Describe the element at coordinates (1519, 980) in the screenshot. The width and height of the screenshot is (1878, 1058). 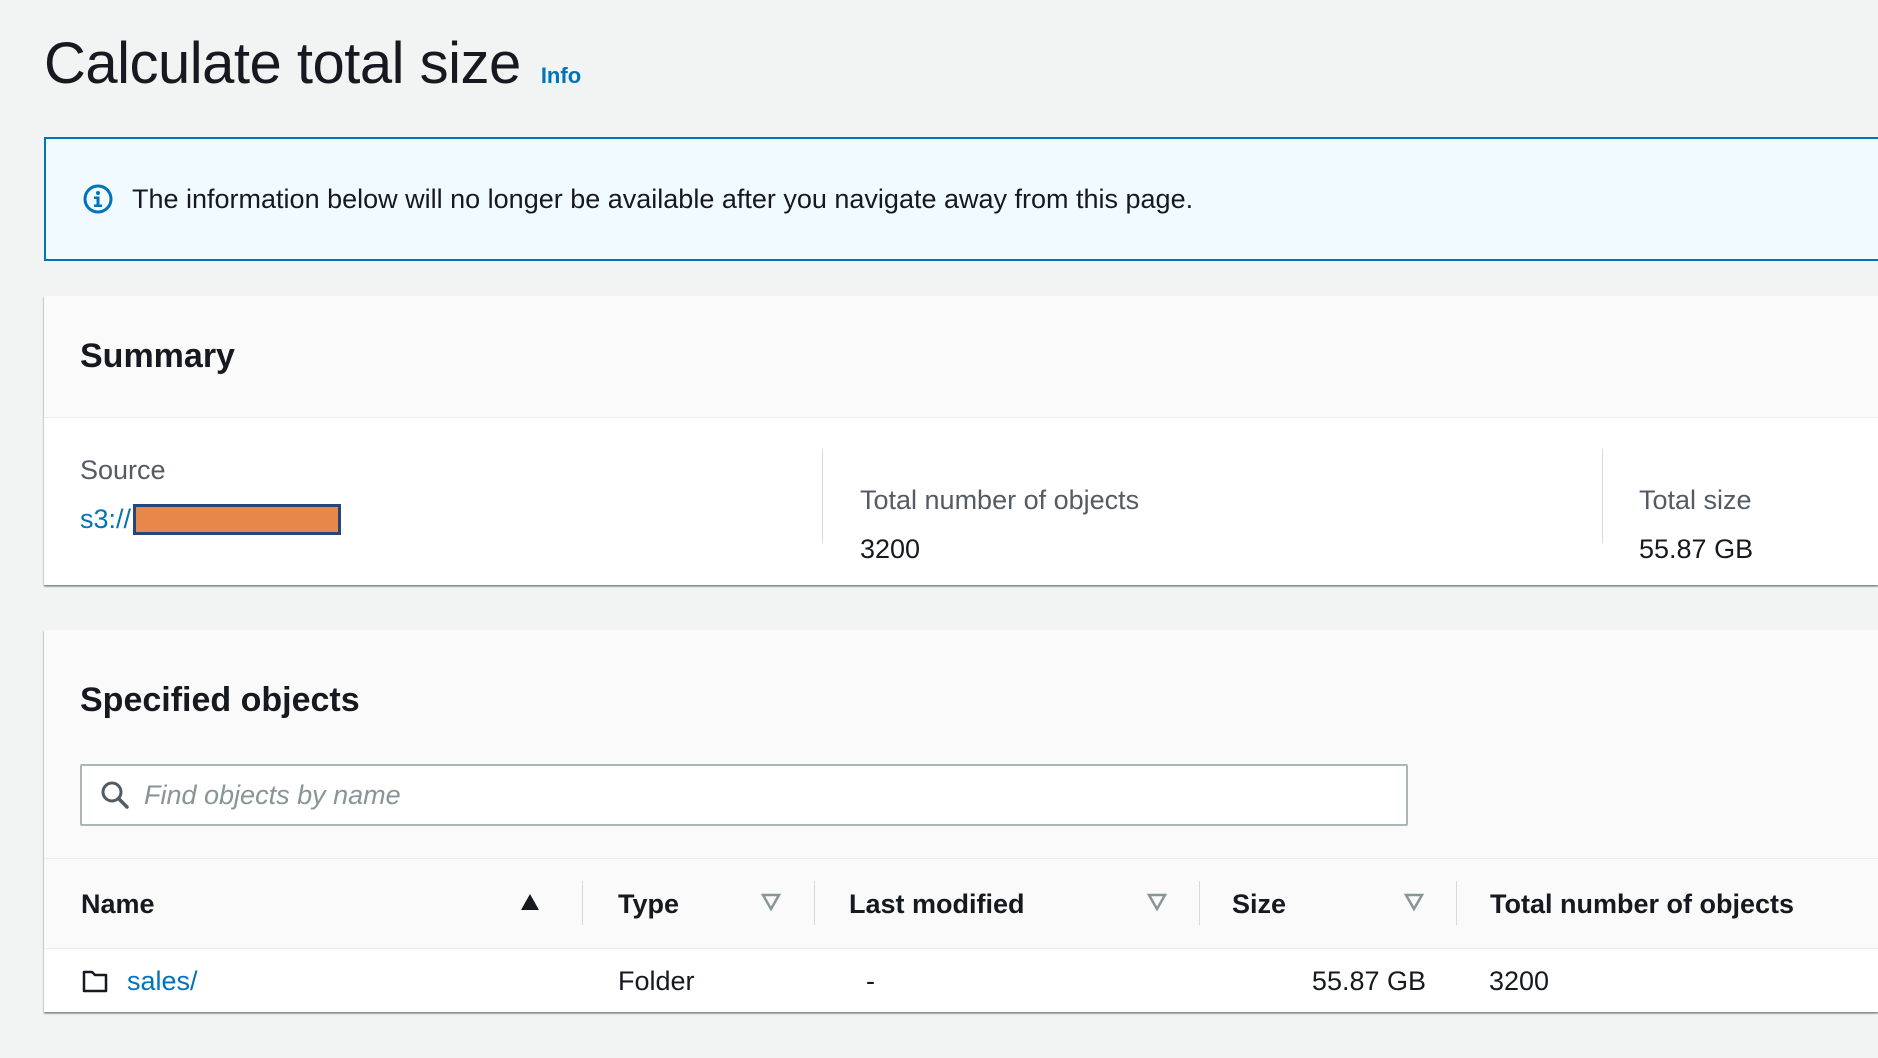
I see `total-objects-cell: 3200` at that location.